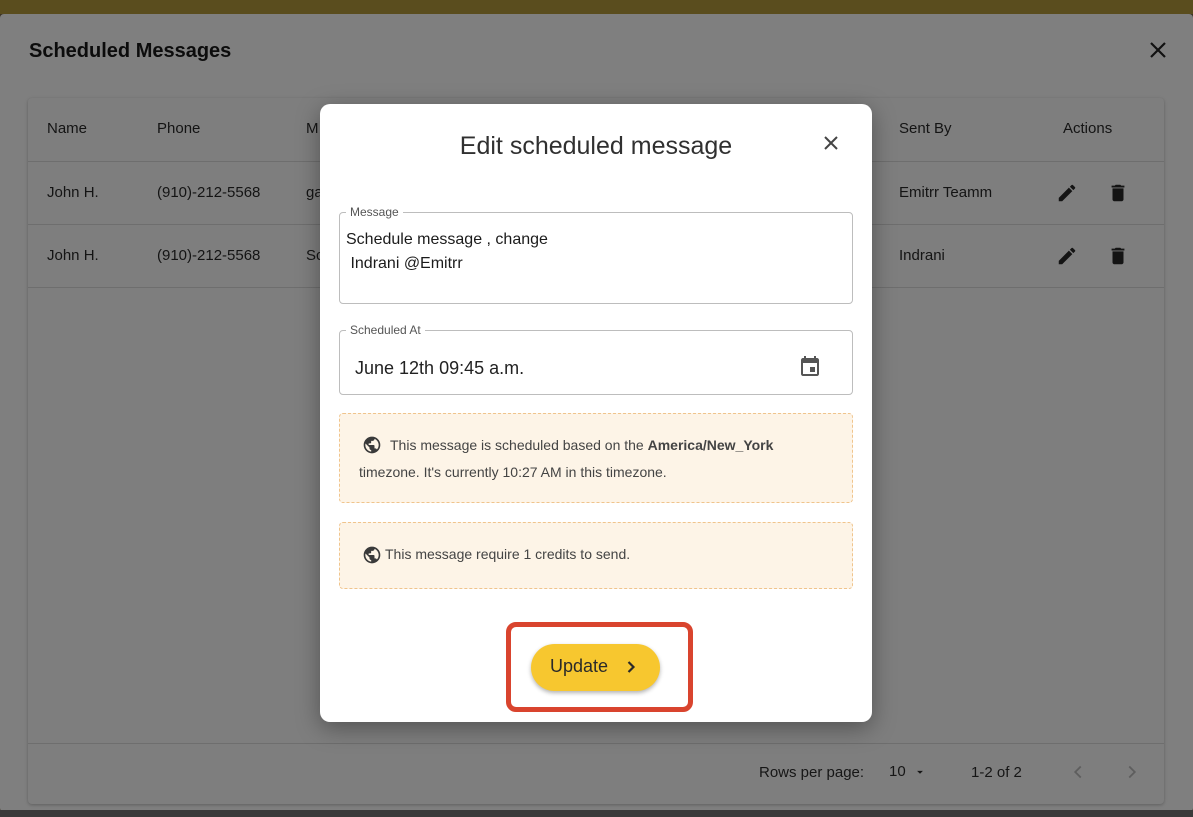 The width and height of the screenshot is (1193, 817). Describe the element at coordinates (596, 7) in the screenshot. I see `top-bar` at that location.